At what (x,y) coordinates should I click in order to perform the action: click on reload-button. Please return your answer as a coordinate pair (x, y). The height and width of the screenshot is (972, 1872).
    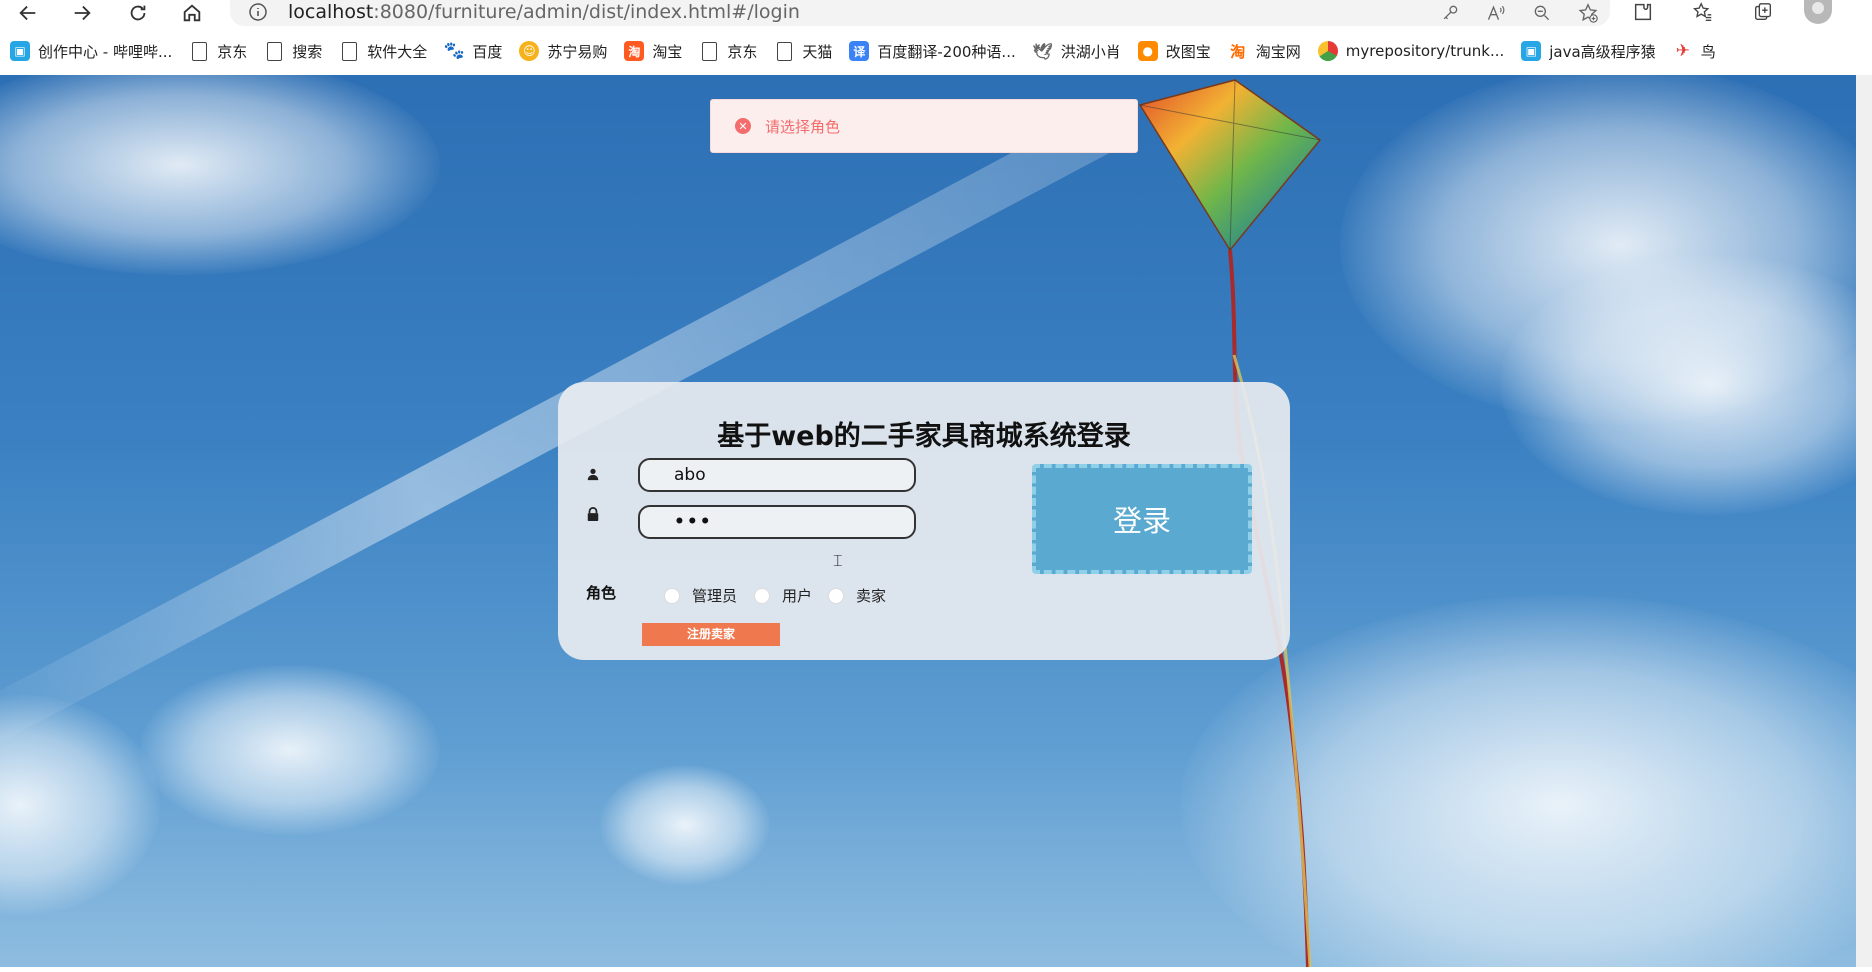
    Looking at the image, I should click on (138, 13).